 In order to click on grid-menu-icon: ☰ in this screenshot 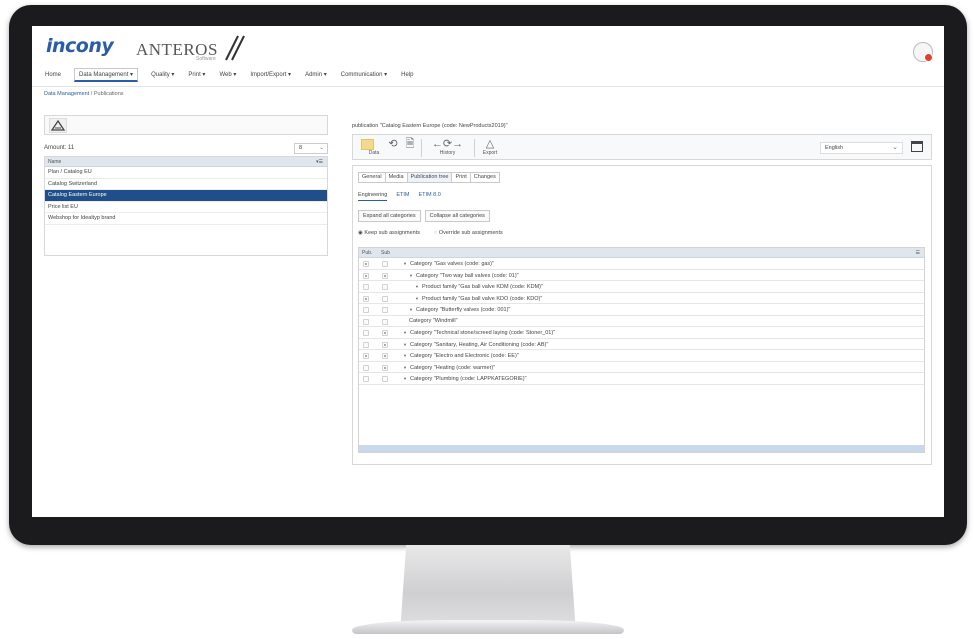, I will do `click(918, 253)`.